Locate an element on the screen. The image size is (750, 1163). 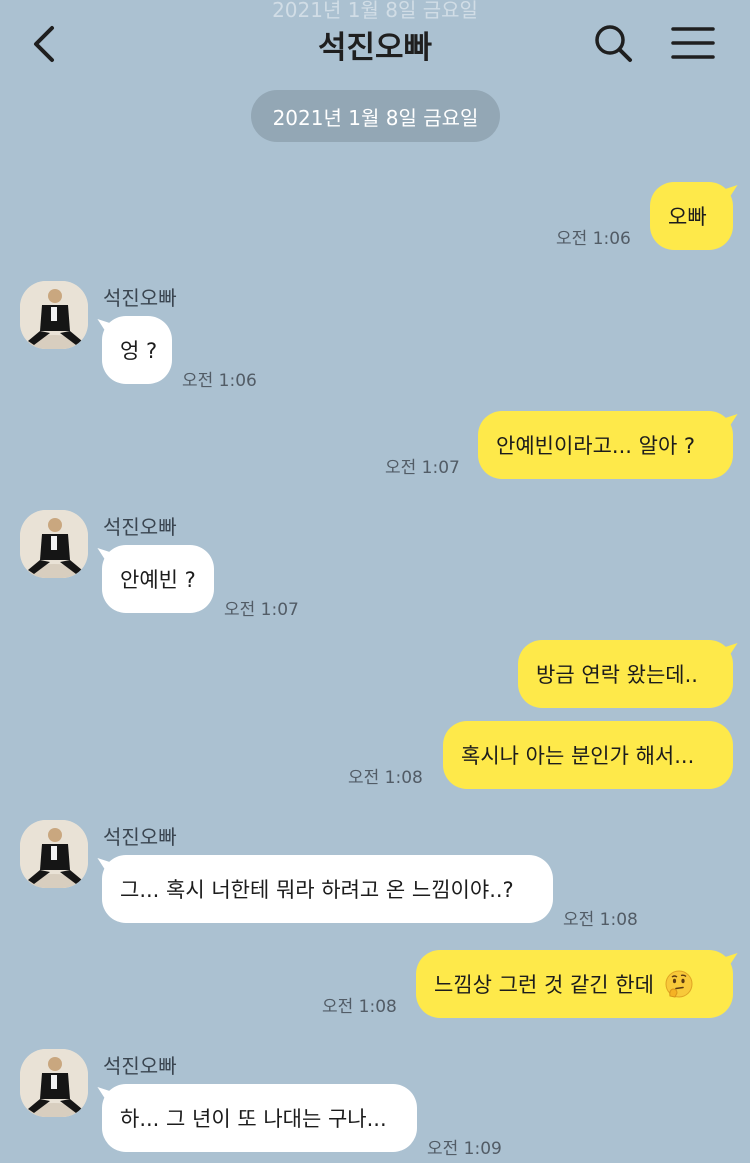
outgoing-message-bubble: 안예빈이라고... 알아 ? is located at coordinates (605, 445).